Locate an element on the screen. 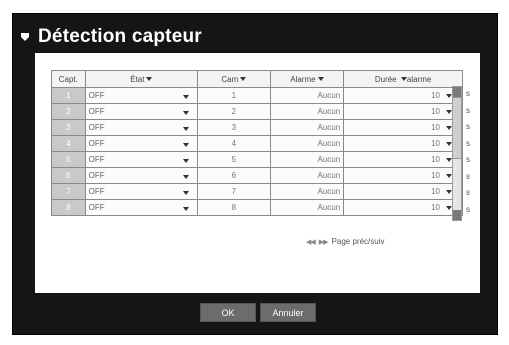  capt-cell: 8 is located at coordinates (68, 207).